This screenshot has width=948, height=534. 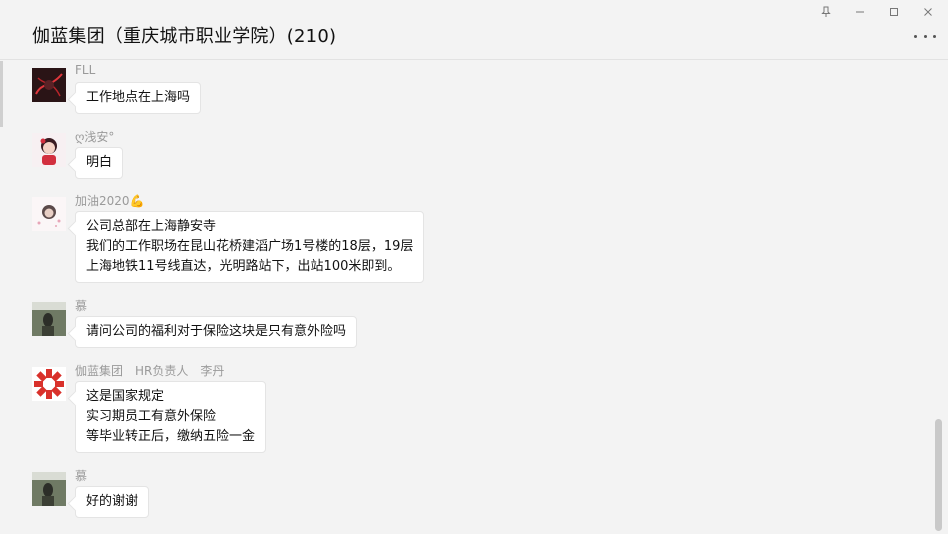 What do you see at coordinates (95, 137) in the screenshot?
I see `sender-name: ღ浅安°` at bounding box center [95, 137].